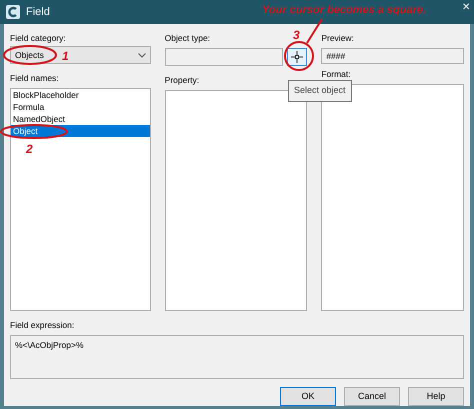 This screenshot has width=474, height=409. What do you see at coordinates (336, 74) in the screenshot?
I see `field-label: Format:` at bounding box center [336, 74].